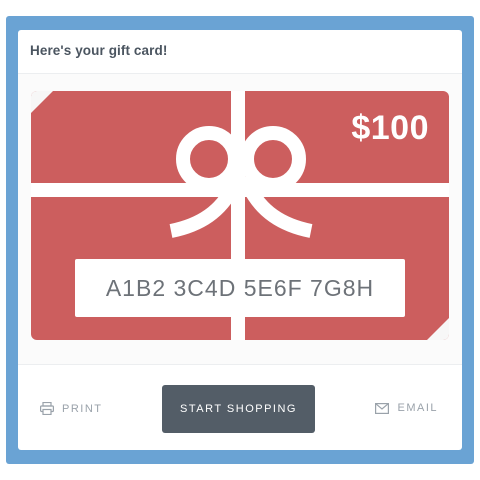 Image resolution: width=480 pixels, height=480 pixels. I want to click on card-corner-bottom-right, so click(438, 329).